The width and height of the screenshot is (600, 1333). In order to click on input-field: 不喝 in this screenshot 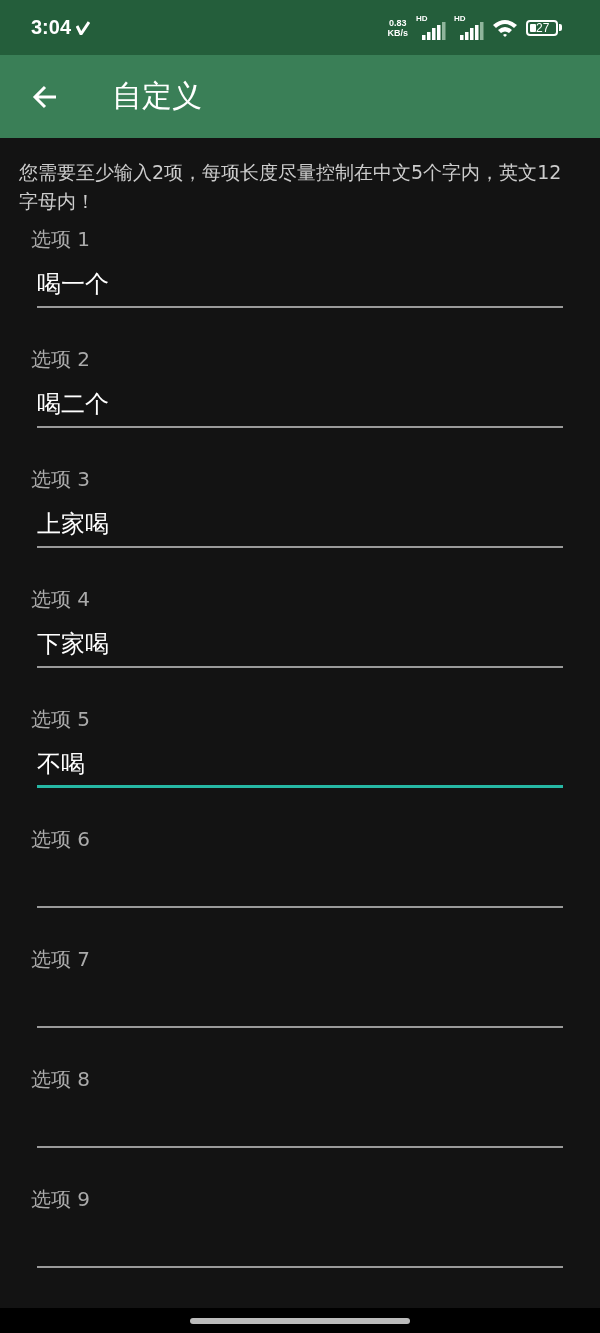, I will do `click(300, 766)`.